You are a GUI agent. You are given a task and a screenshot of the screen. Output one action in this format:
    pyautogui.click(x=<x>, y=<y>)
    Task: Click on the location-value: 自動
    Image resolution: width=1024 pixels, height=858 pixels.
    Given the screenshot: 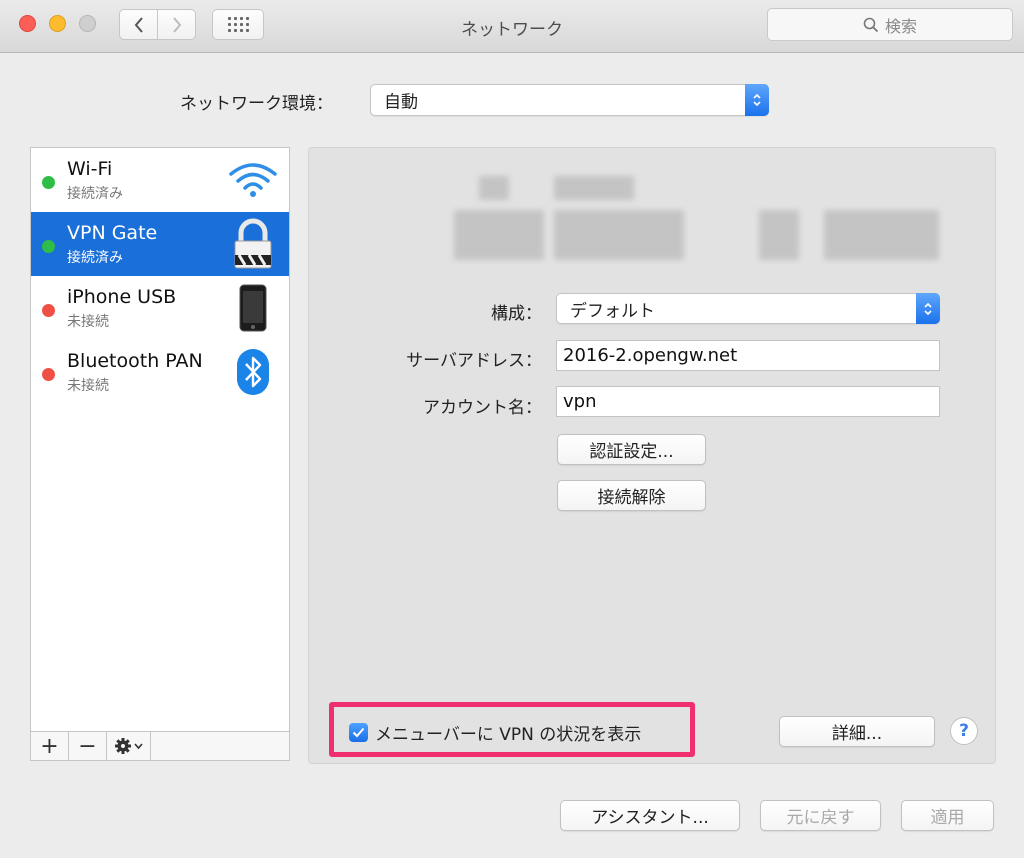 What is the action you would take?
    pyautogui.click(x=401, y=102)
    